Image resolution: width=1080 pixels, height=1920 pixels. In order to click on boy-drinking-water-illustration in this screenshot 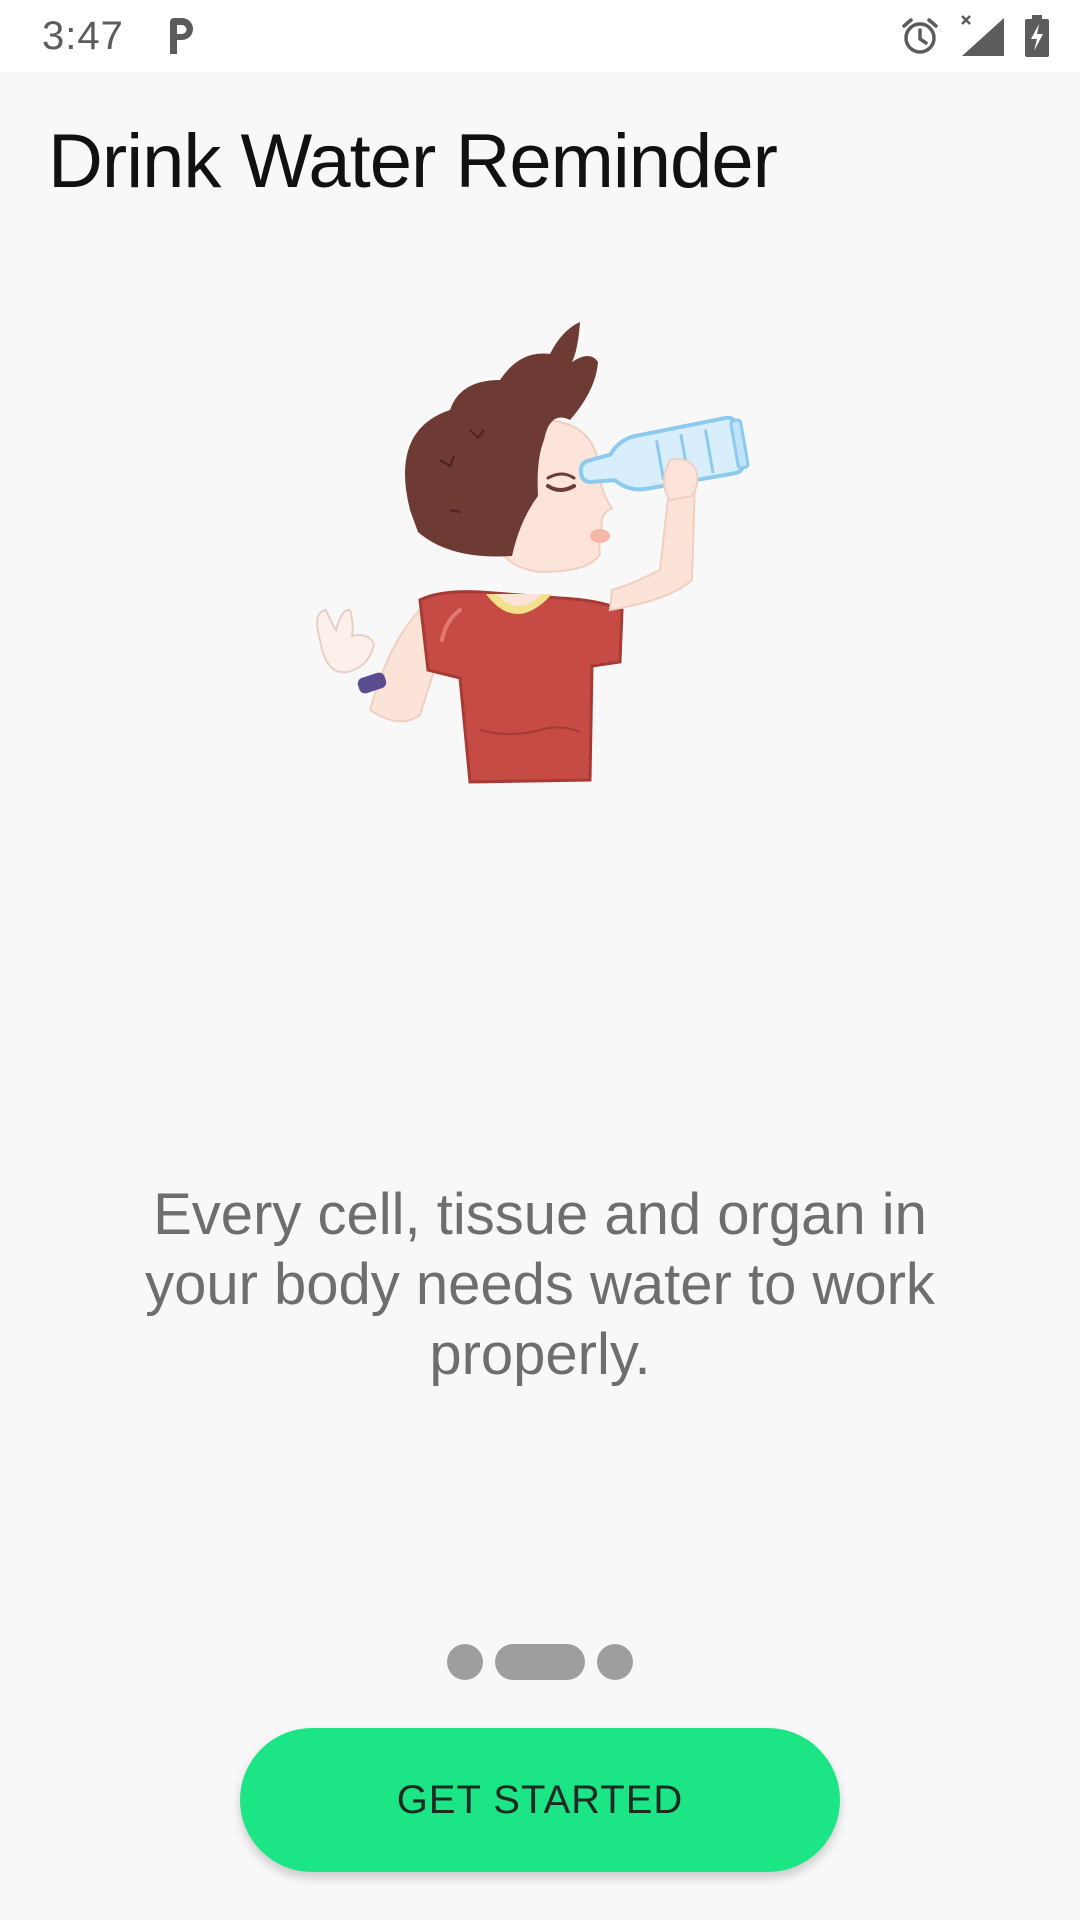, I will do `click(533, 553)`.